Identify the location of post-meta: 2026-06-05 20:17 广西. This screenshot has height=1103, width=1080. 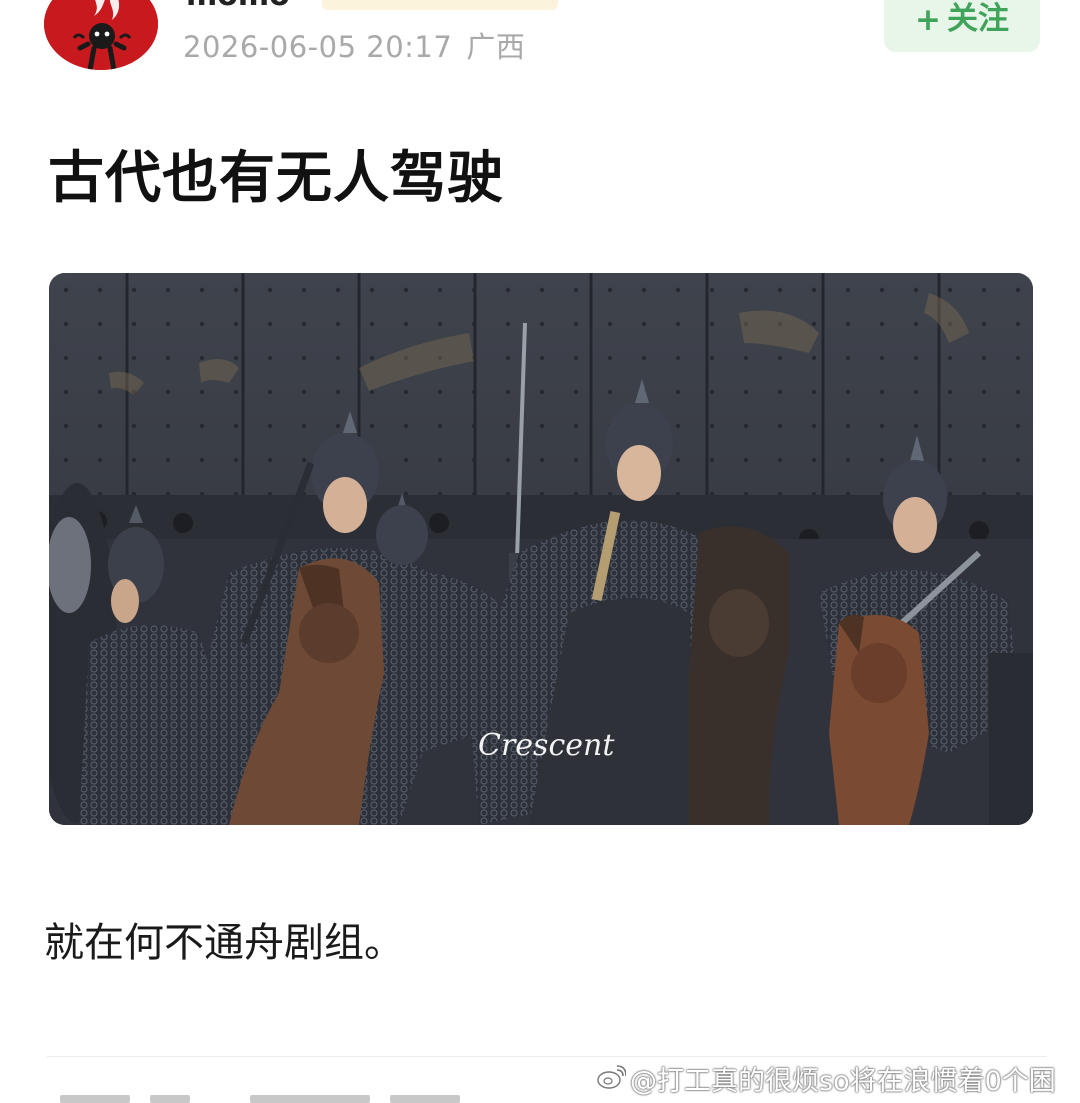
(354, 45).